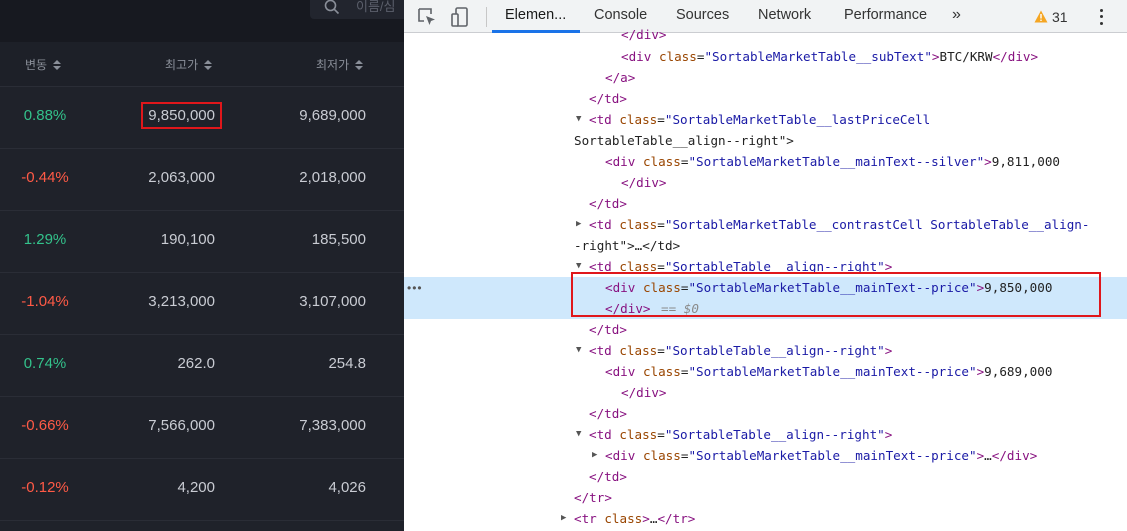 This screenshot has width=1127, height=531. What do you see at coordinates (45, 363) in the screenshot?
I see `change-cell: 0.74%` at bounding box center [45, 363].